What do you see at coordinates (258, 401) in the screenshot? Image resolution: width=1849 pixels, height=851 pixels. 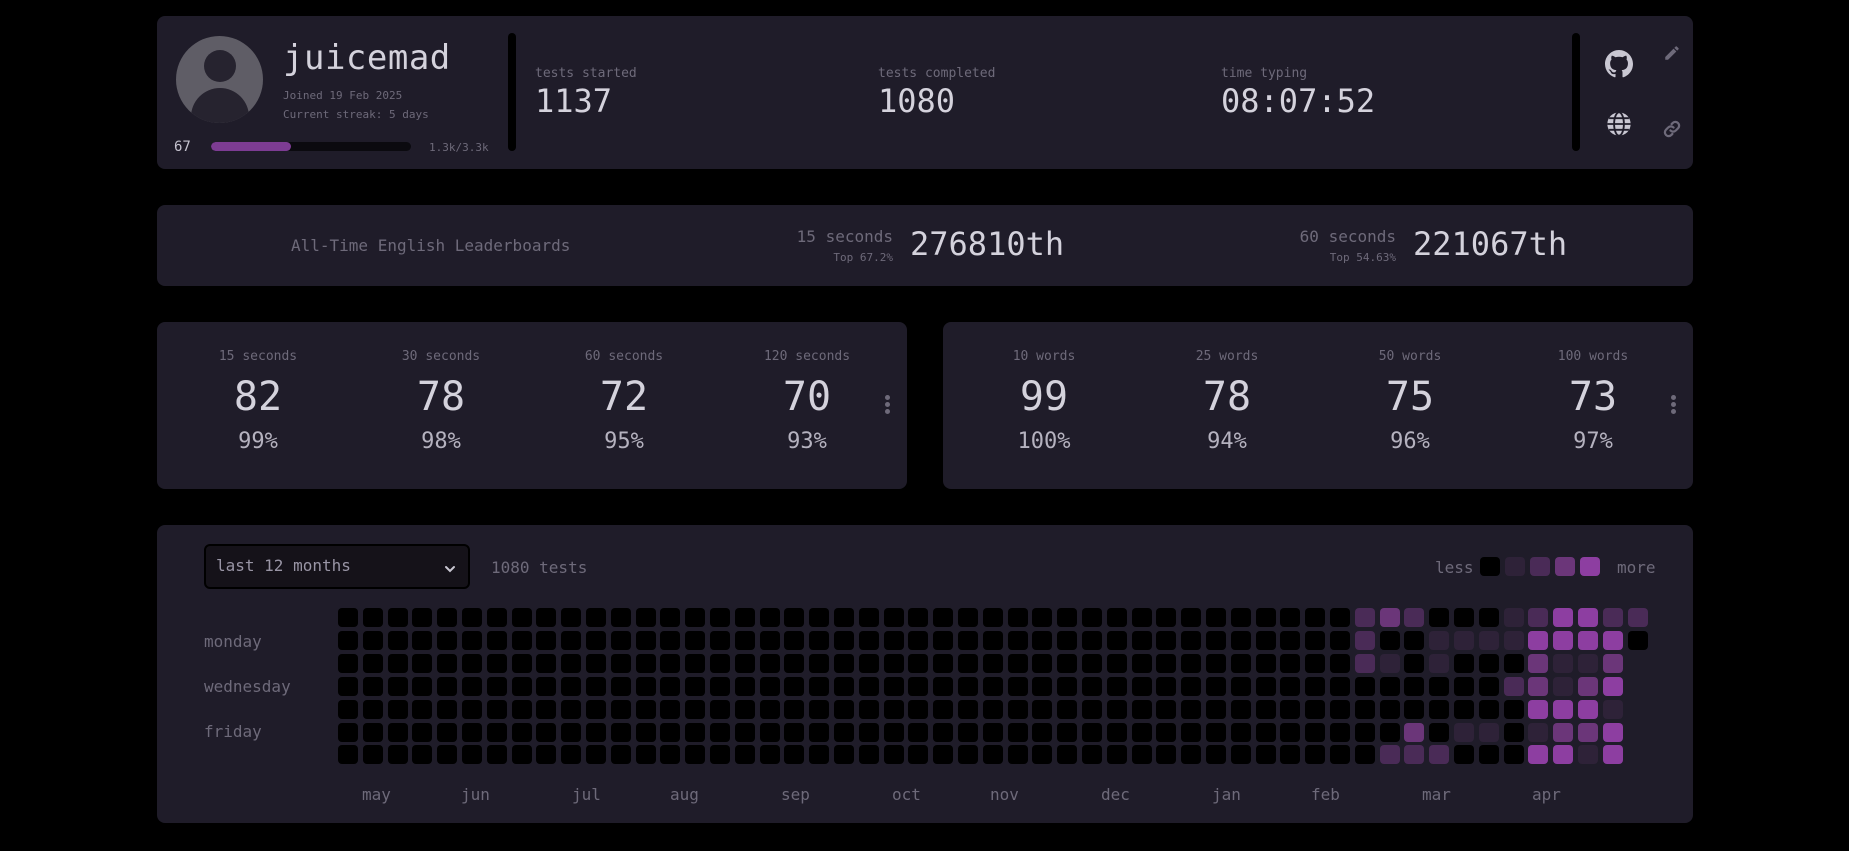 I see `pb-time-15: 15 seconds 82 99%` at bounding box center [258, 401].